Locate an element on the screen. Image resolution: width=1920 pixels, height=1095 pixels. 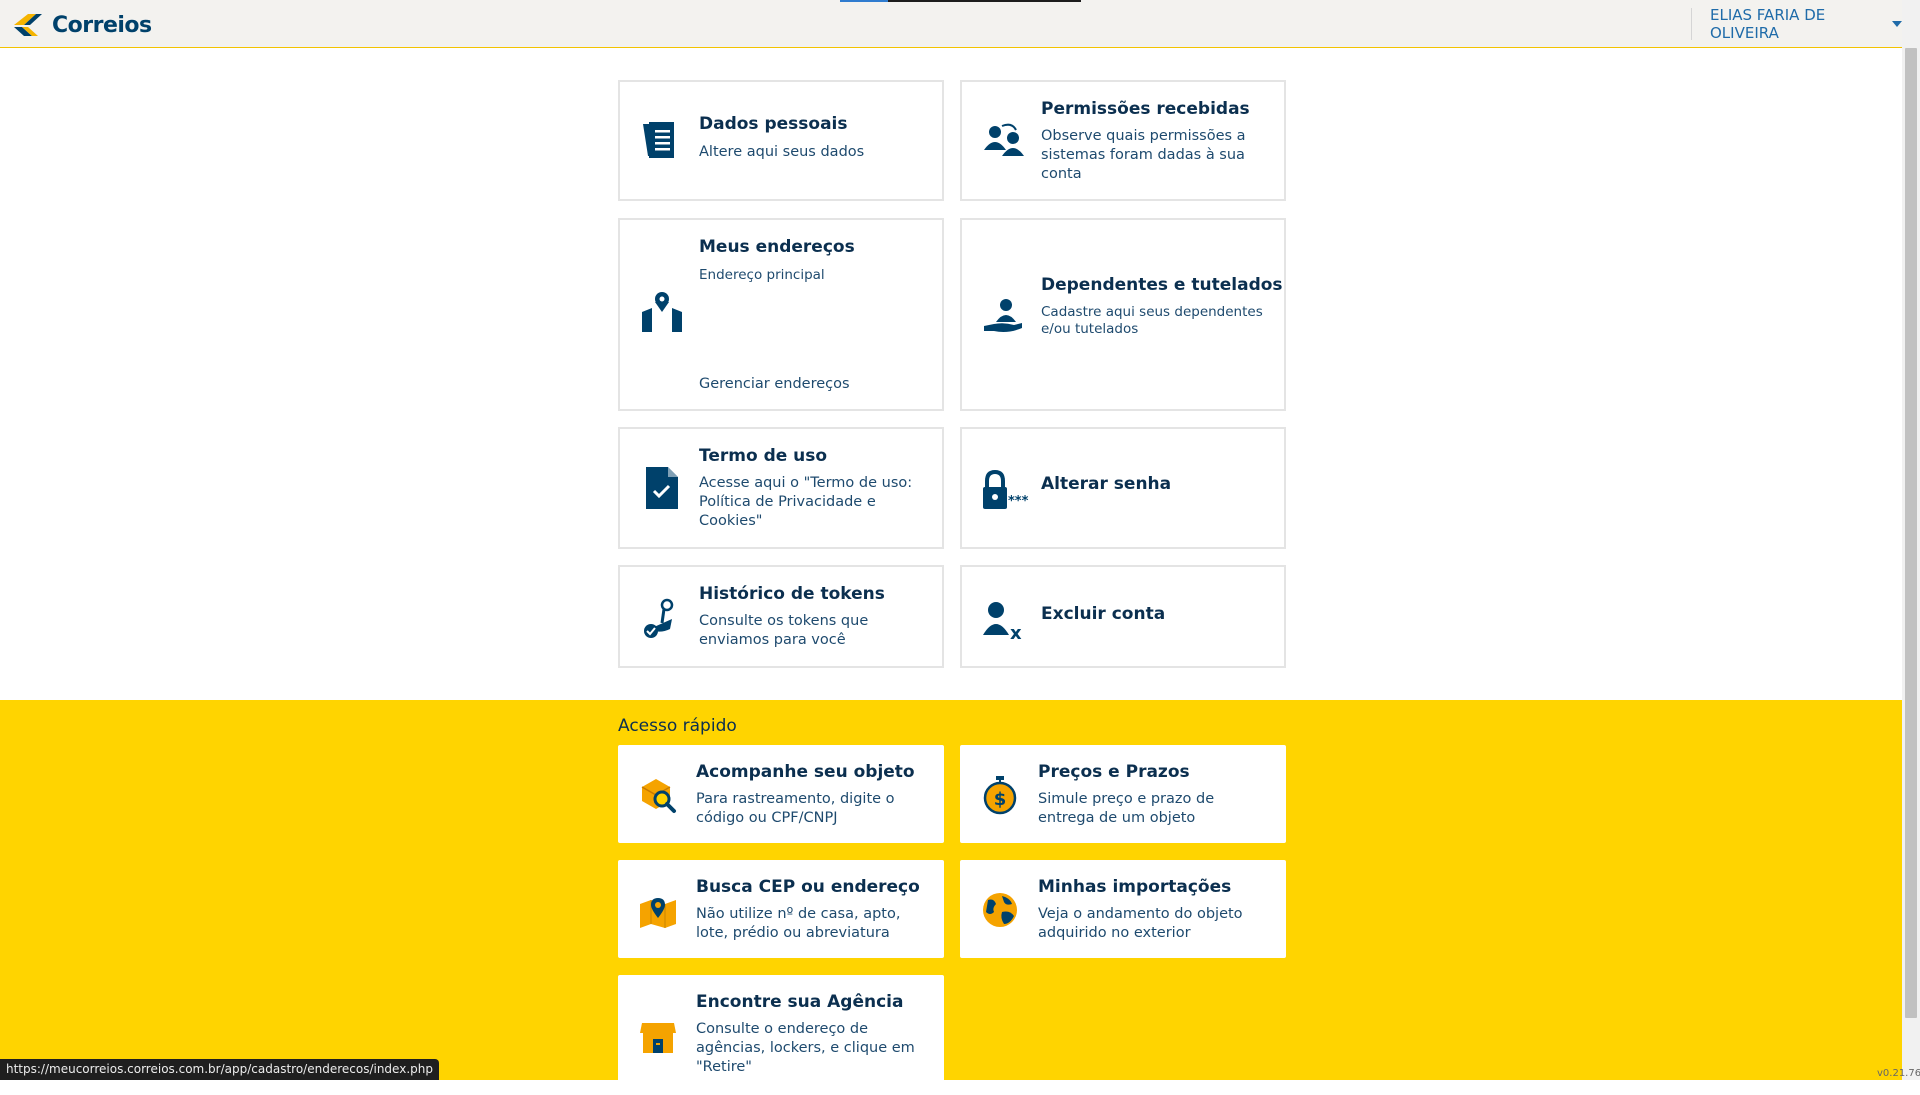
card-description-line3: conta is located at coordinates (1061, 174).